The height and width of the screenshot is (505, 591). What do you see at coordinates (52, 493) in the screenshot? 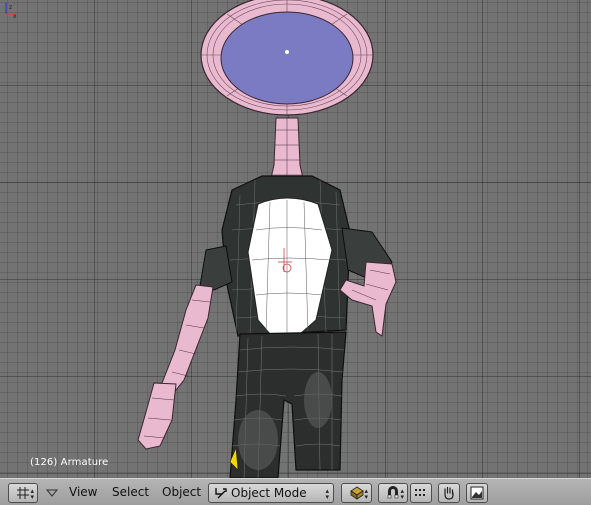
I see `collapse-arrow-icon` at bounding box center [52, 493].